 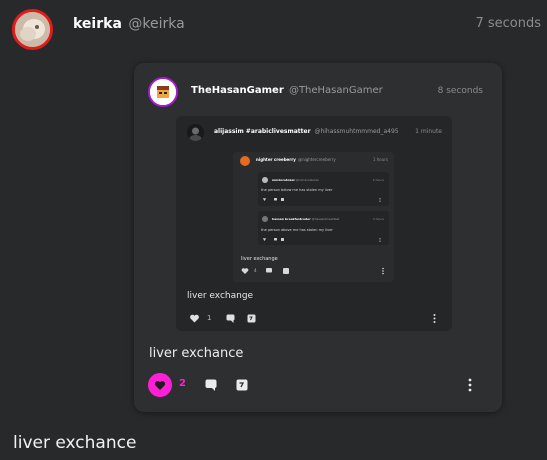 What do you see at coordinates (378, 180) in the screenshot?
I see `nested-4a-timestamp: 2 hours` at bounding box center [378, 180].